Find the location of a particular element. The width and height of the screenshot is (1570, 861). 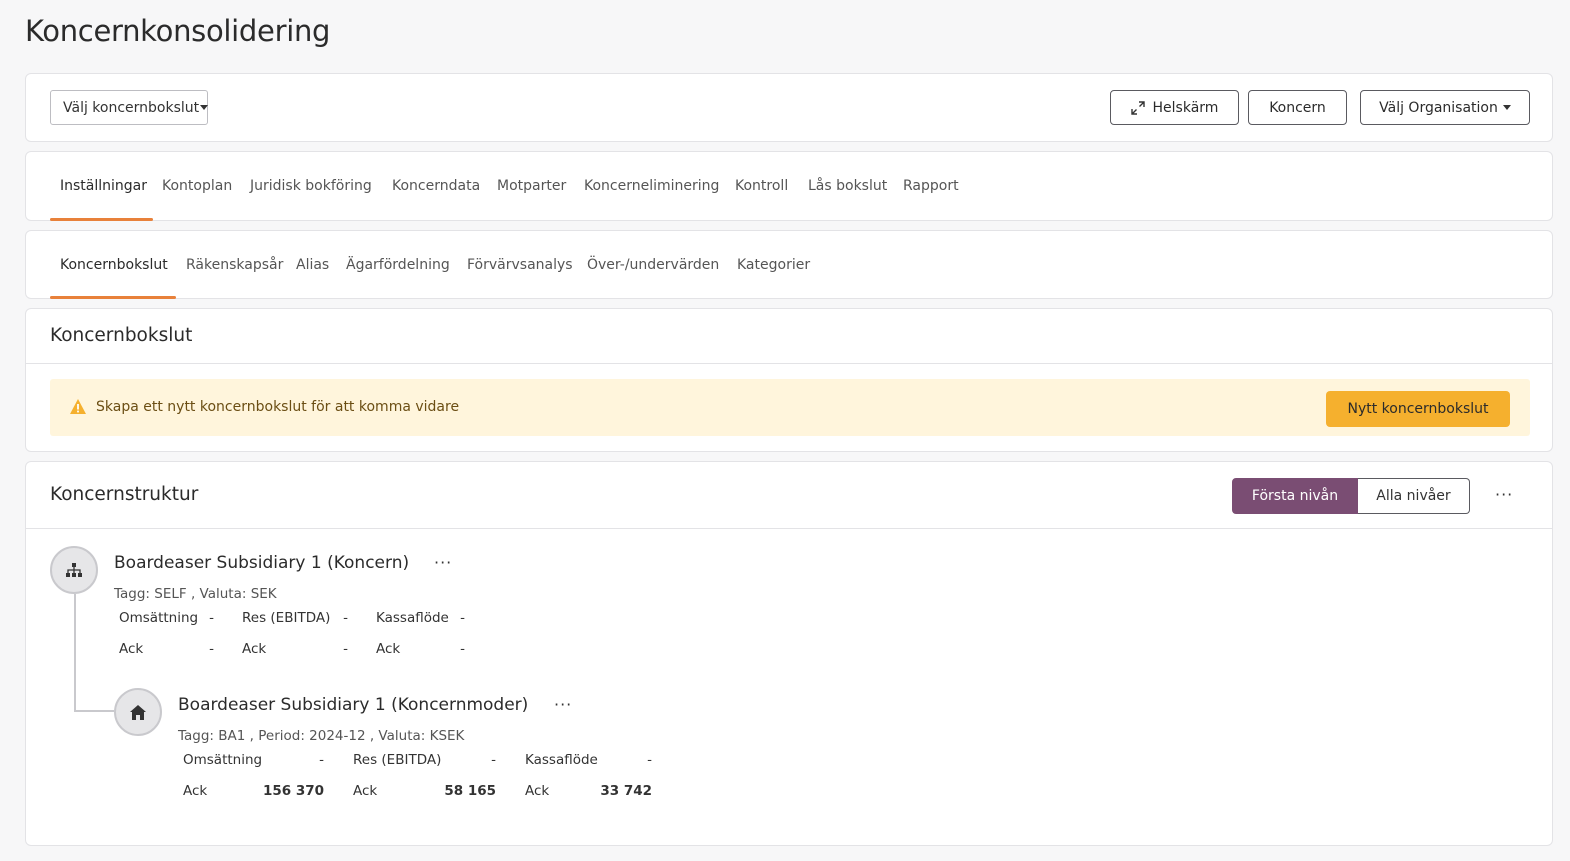

koncern-label: Koncern is located at coordinates (1297, 107).